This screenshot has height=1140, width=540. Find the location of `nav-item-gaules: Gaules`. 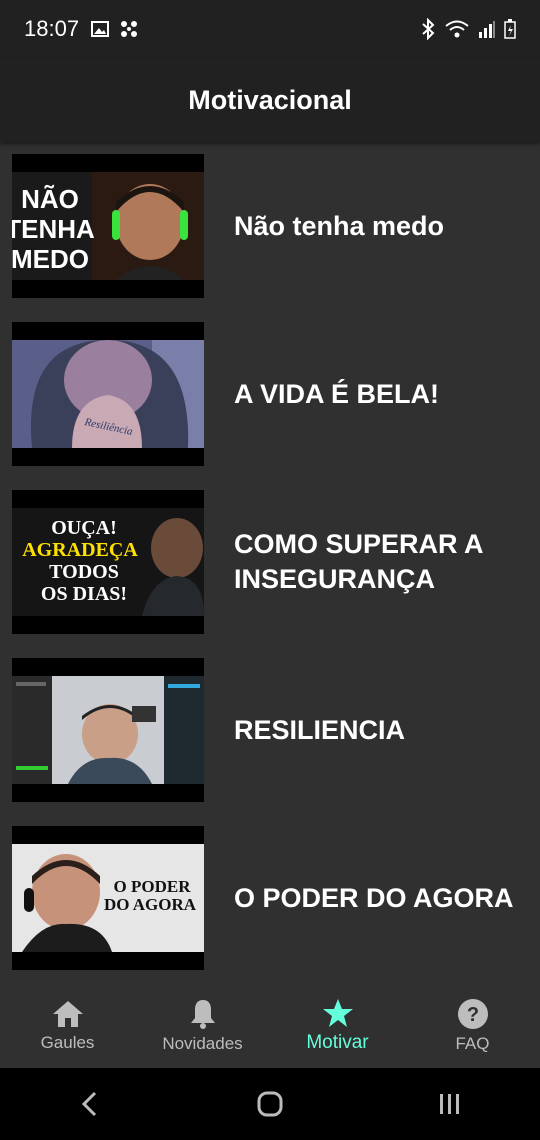

nav-item-gaules: Gaules is located at coordinates (67, 1026).